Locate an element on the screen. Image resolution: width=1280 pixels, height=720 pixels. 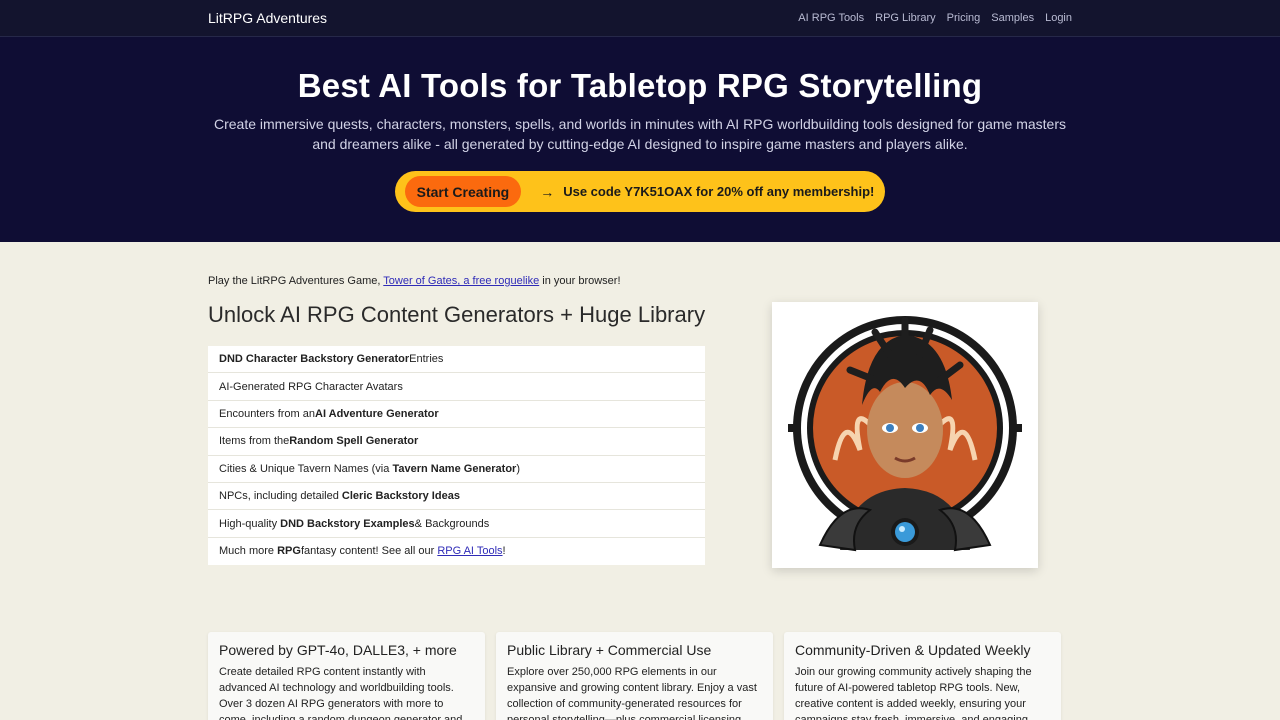
nav-link-pricing: Pricing is located at coordinates (964, 18).